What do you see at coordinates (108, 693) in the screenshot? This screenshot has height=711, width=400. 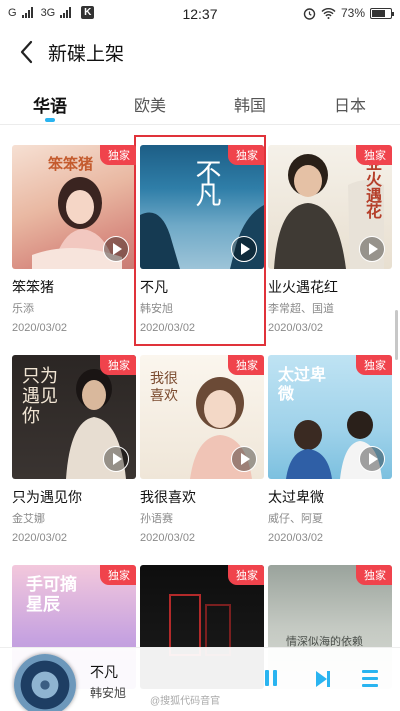 I see `now-playing-artist: 韩安旭` at bounding box center [108, 693].